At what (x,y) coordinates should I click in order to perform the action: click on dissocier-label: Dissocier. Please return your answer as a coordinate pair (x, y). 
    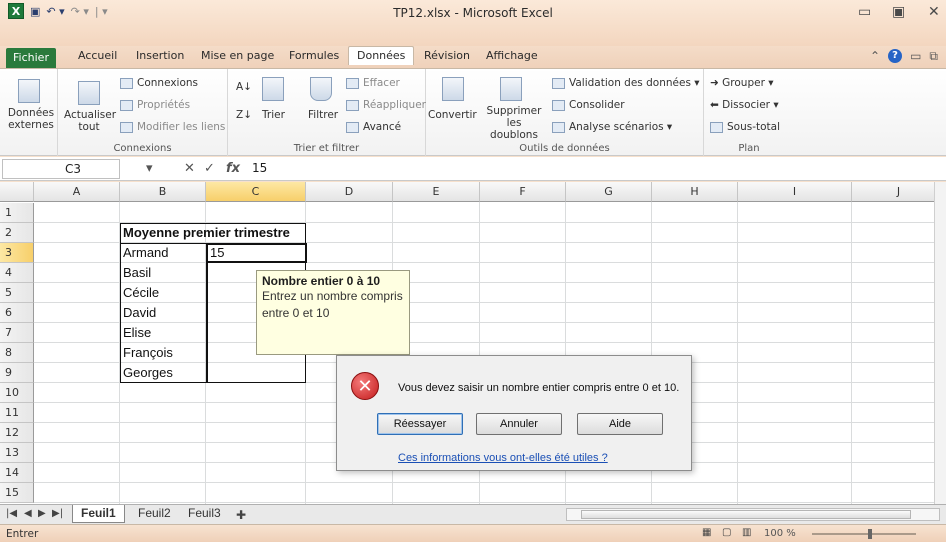
    Looking at the image, I should click on (746, 105).